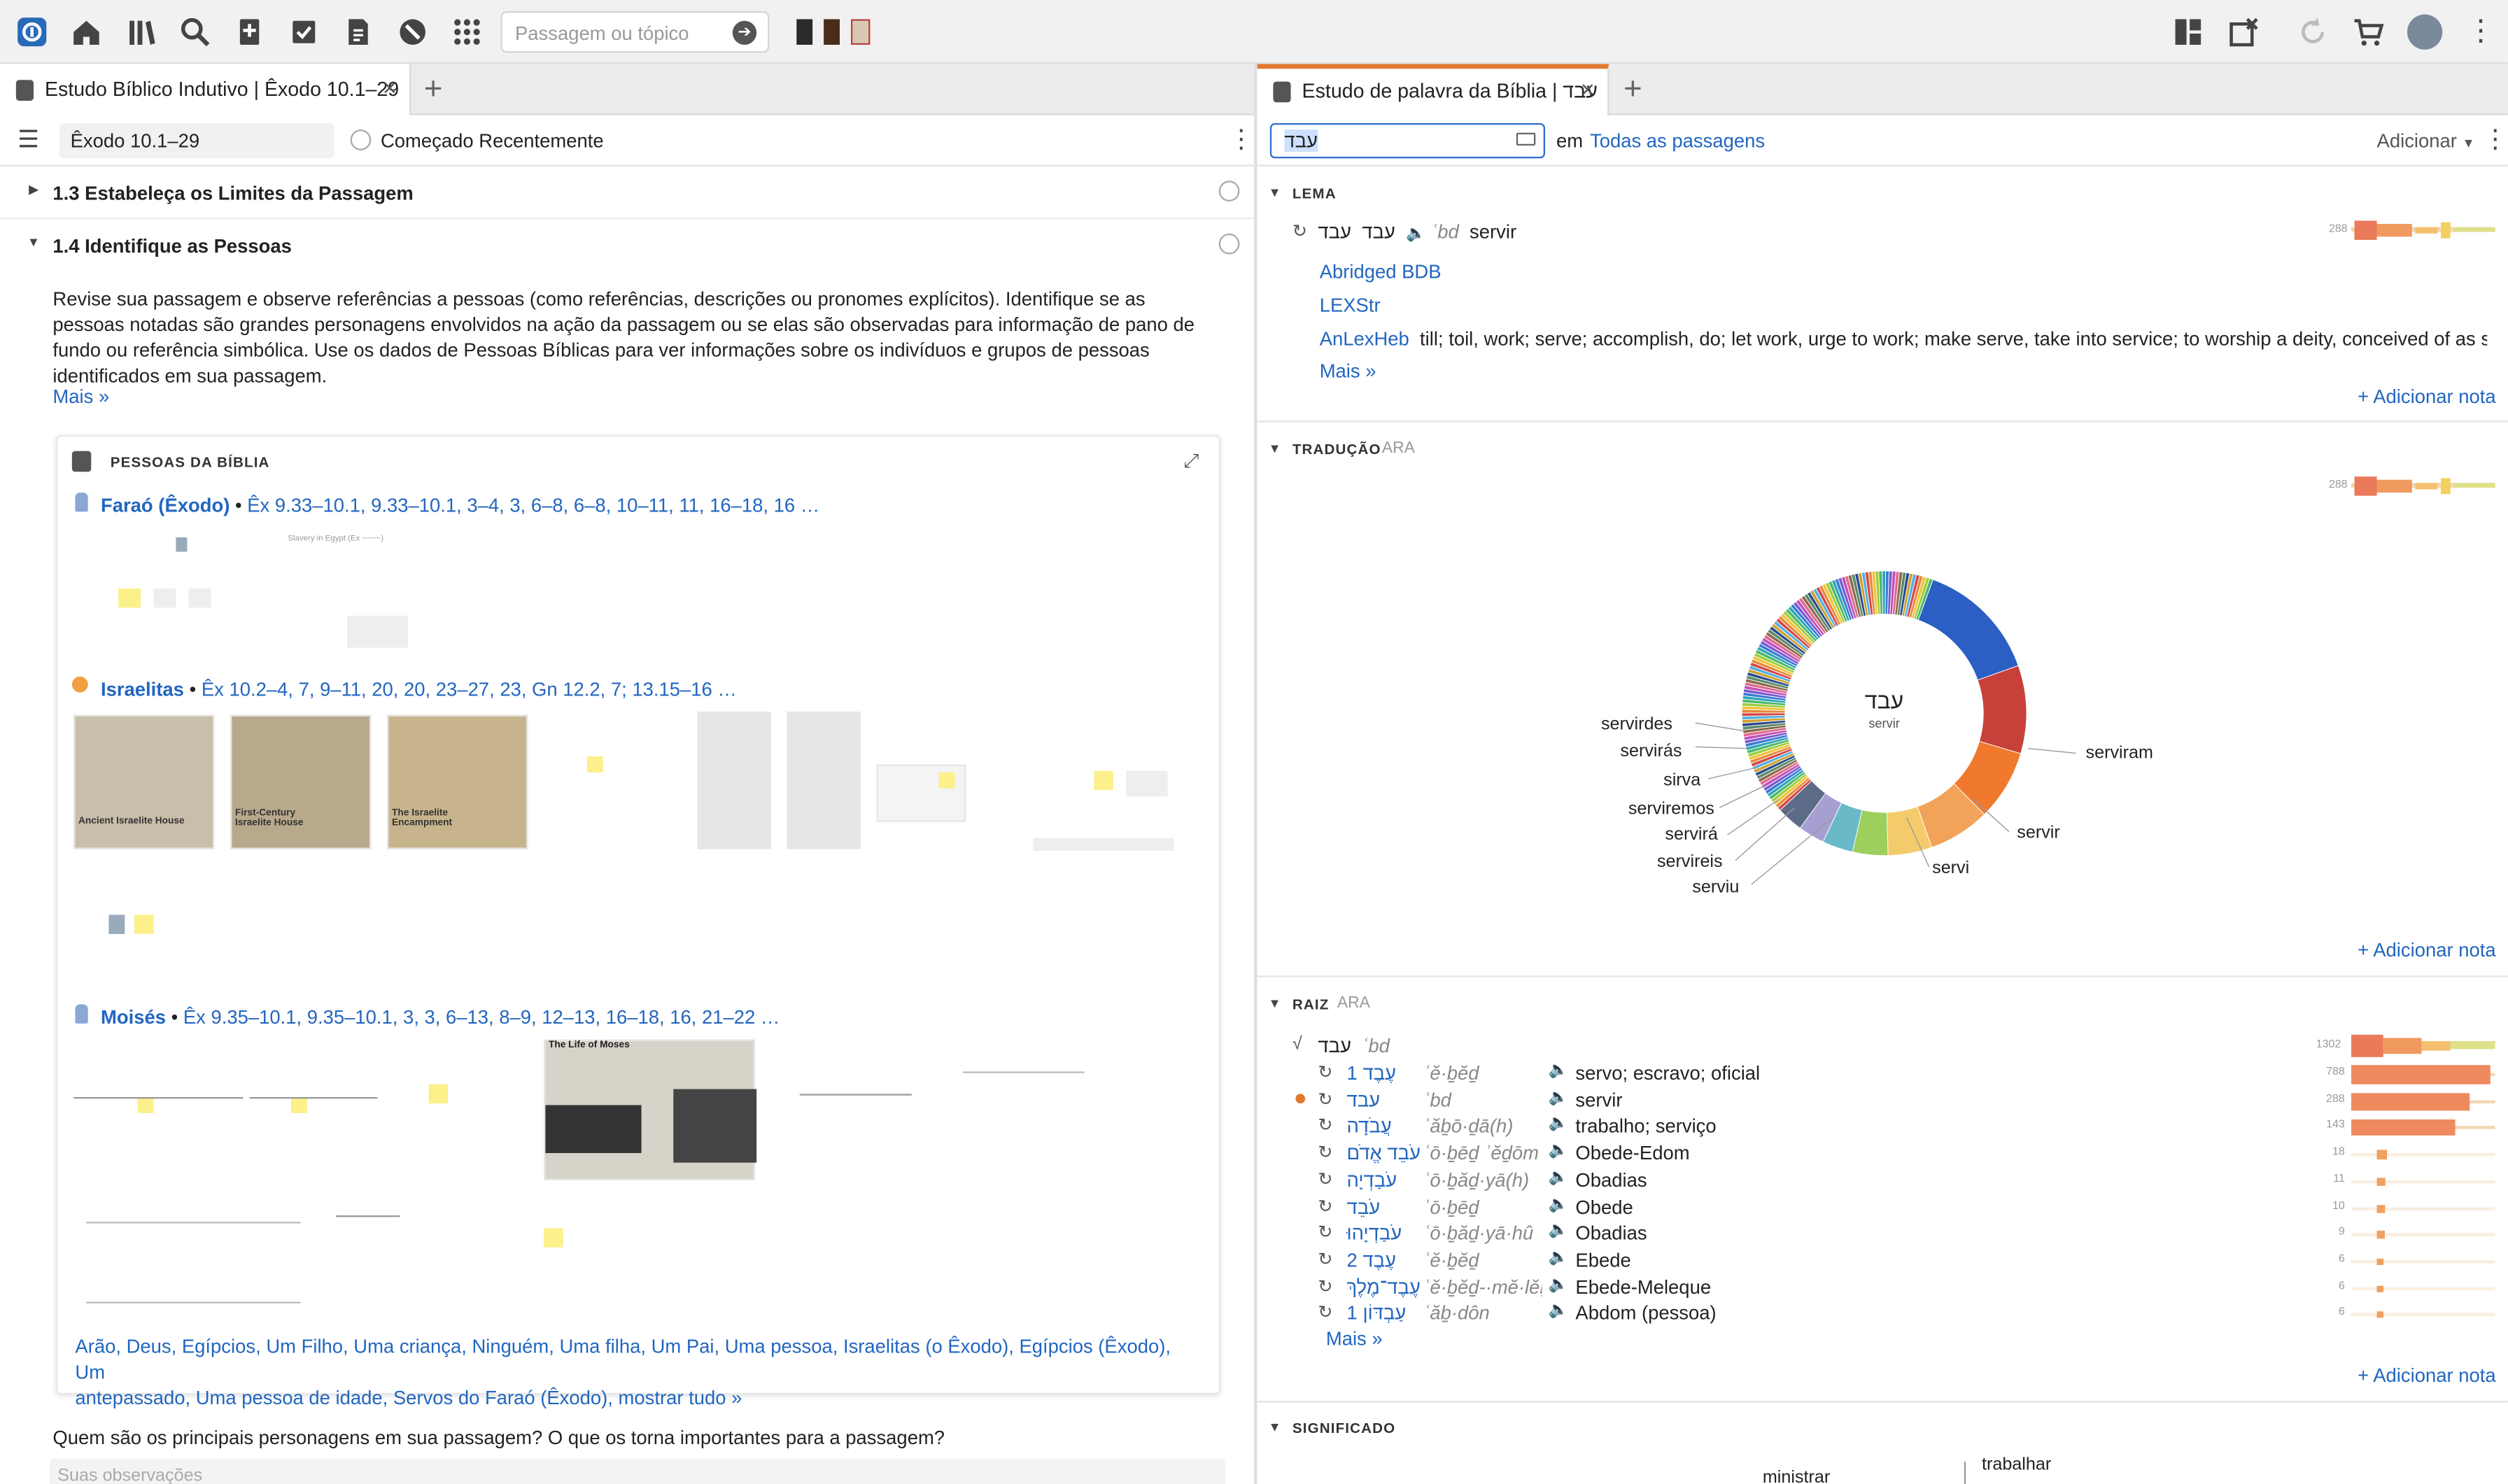  Describe the element at coordinates (32, 32) in the screenshot. I see `logos-app-icon` at that location.